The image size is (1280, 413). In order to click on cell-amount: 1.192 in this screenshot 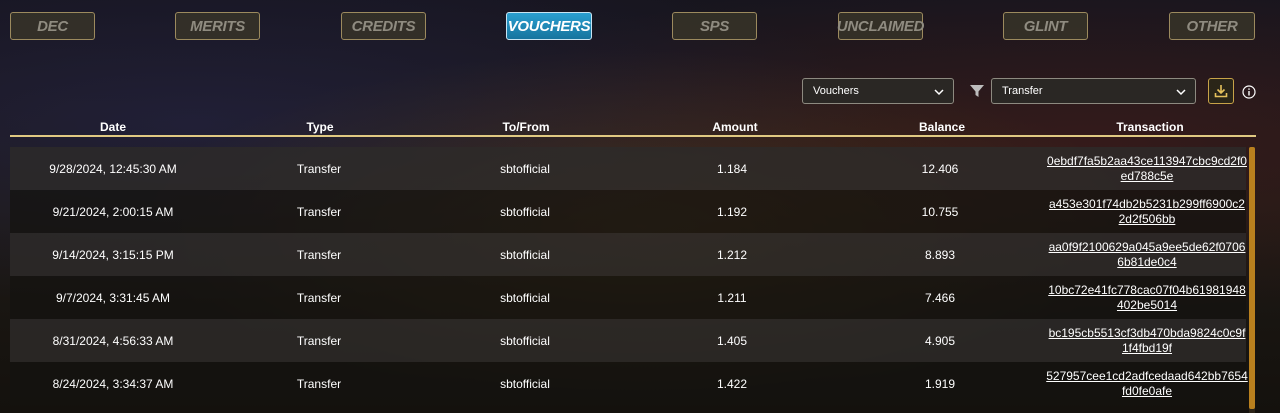, I will do `click(732, 211)`.